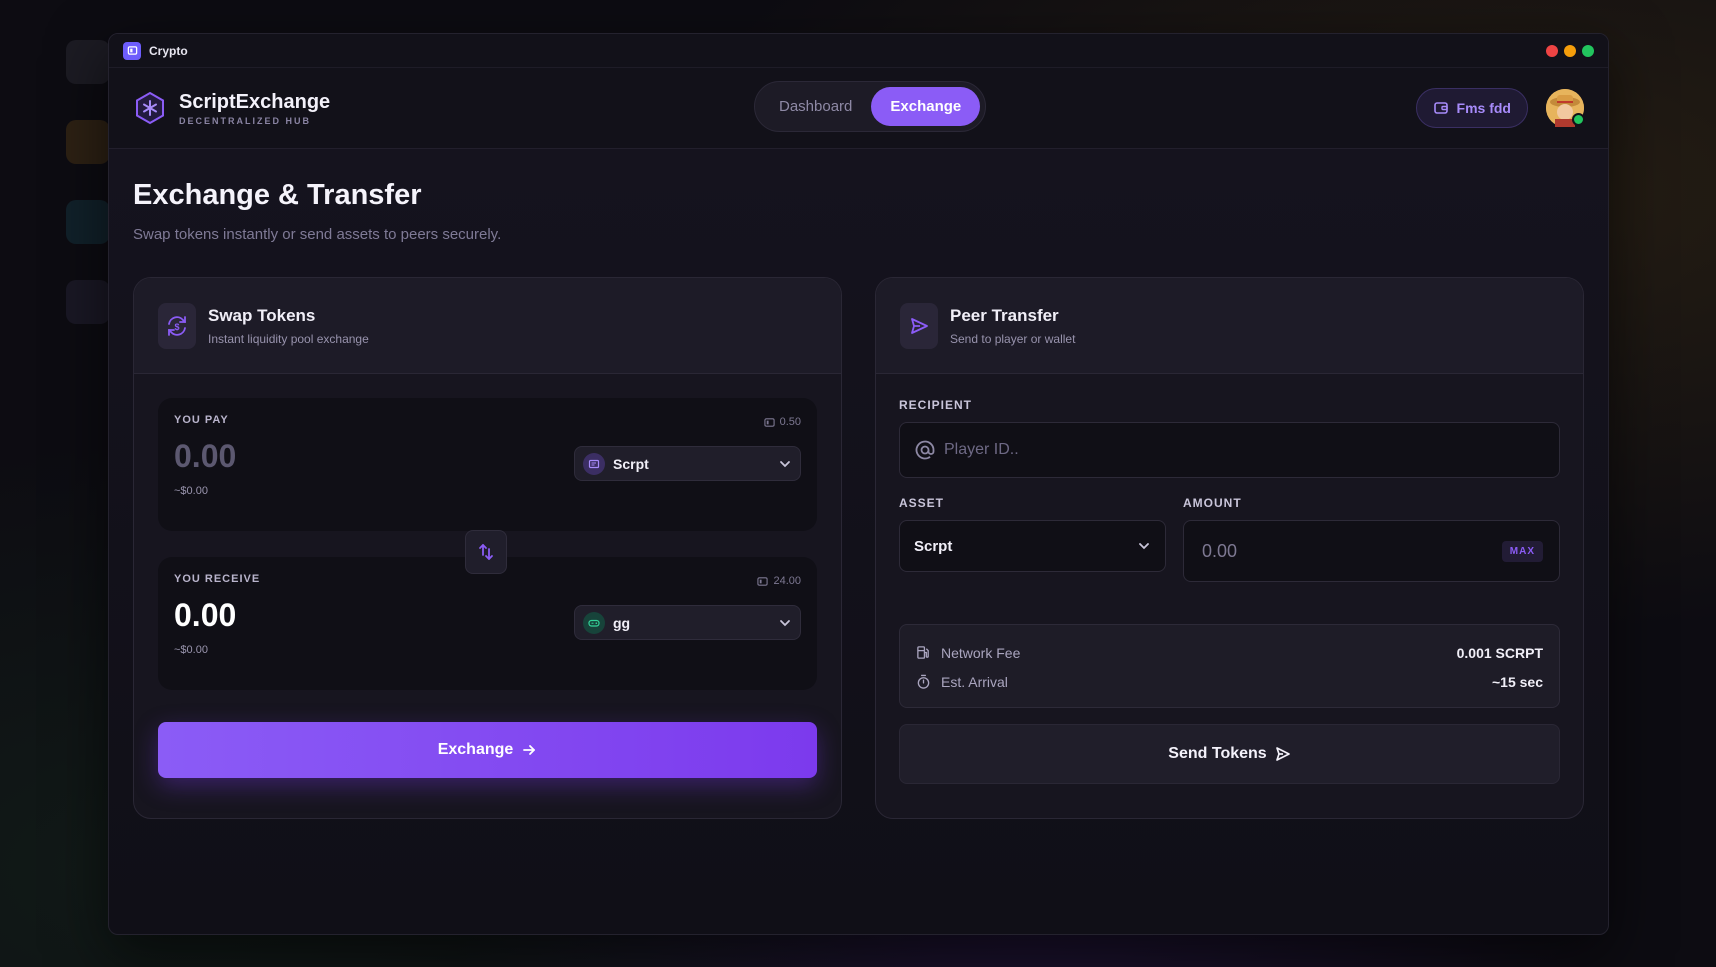 The width and height of the screenshot is (1716, 967). I want to click on avatar, so click(1565, 108).